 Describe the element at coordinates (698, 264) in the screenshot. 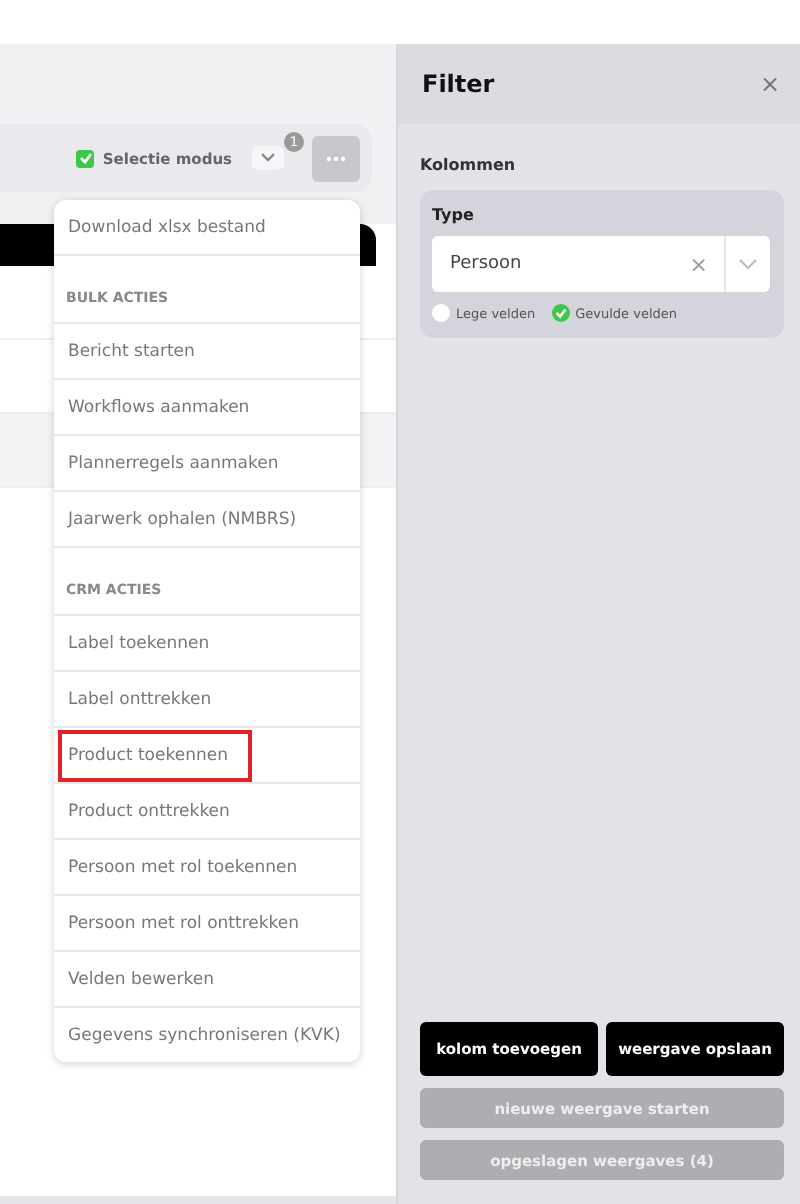

I see `clear-icon: ×` at that location.